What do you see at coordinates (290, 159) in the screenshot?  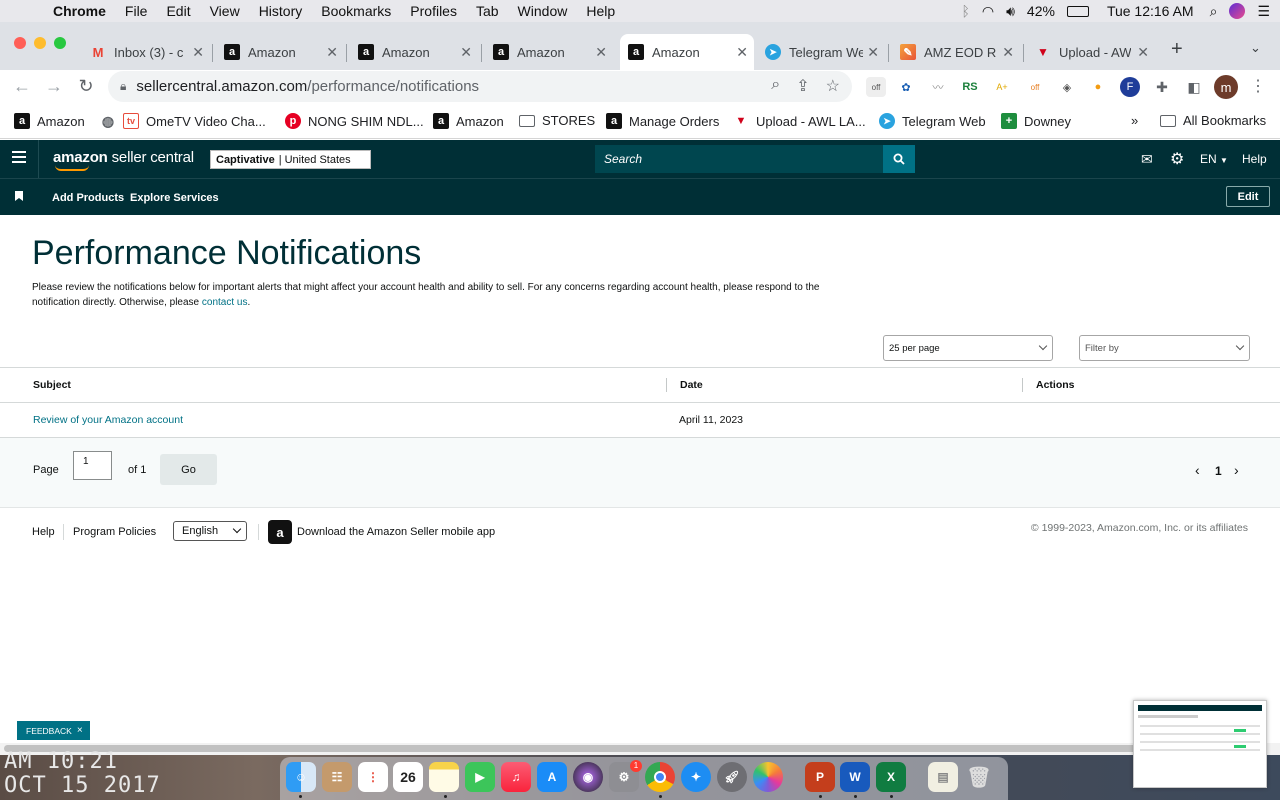 I see `store-switcher: Captivative | United States` at bounding box center [290, 159].